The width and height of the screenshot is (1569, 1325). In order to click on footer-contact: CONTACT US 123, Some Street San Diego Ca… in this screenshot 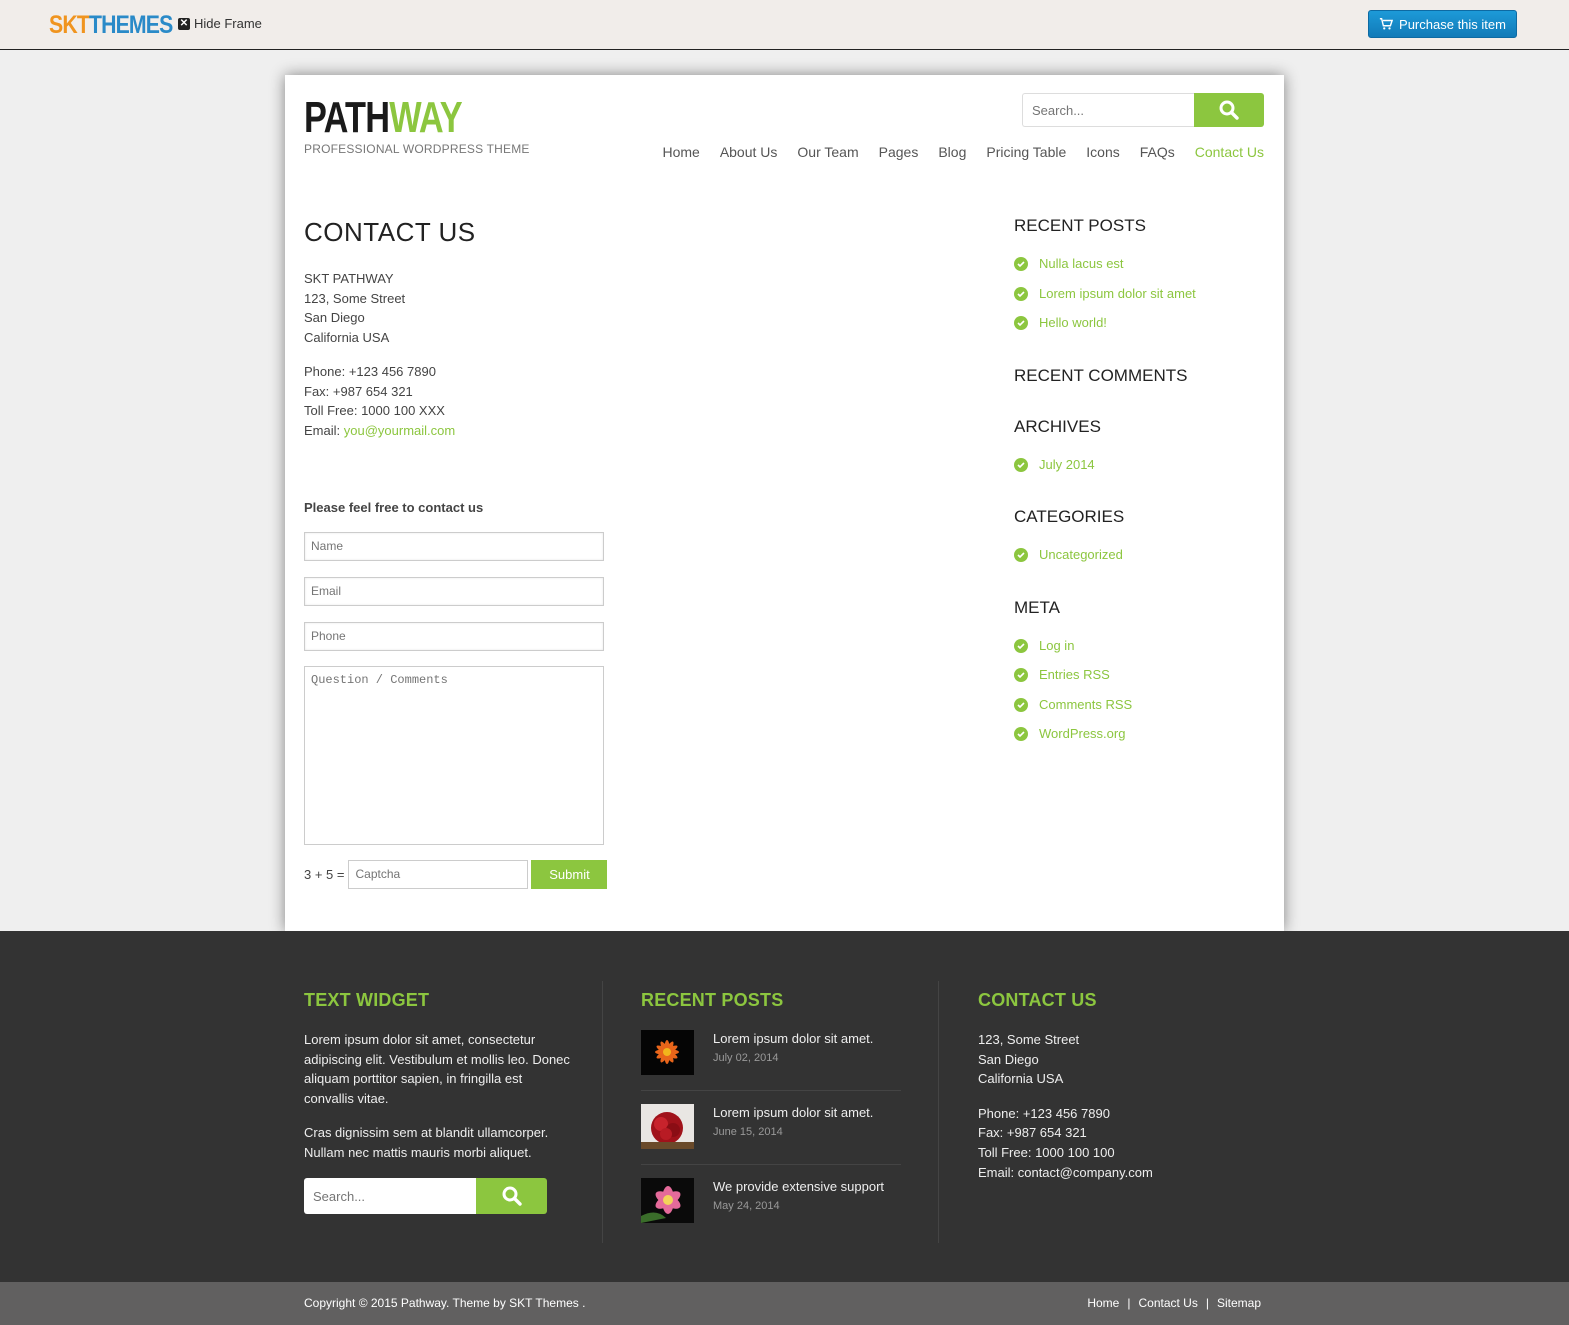, I will do `click(1108, 1085)`.